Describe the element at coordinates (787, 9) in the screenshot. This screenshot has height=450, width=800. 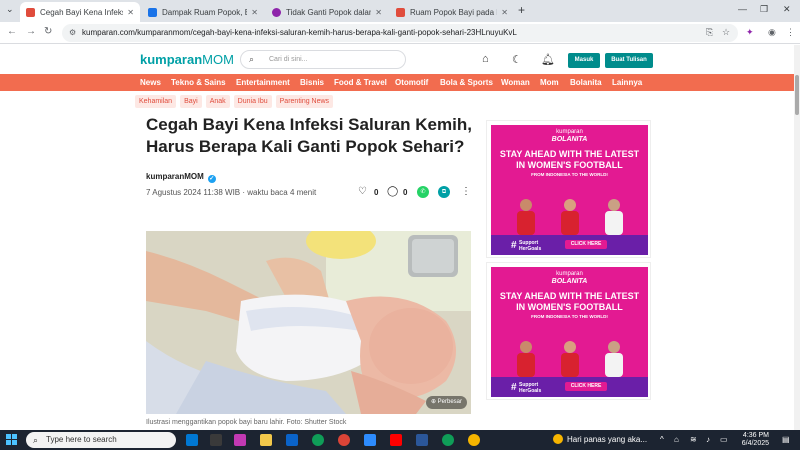
I see `close-window-icon: ✕` at that location.